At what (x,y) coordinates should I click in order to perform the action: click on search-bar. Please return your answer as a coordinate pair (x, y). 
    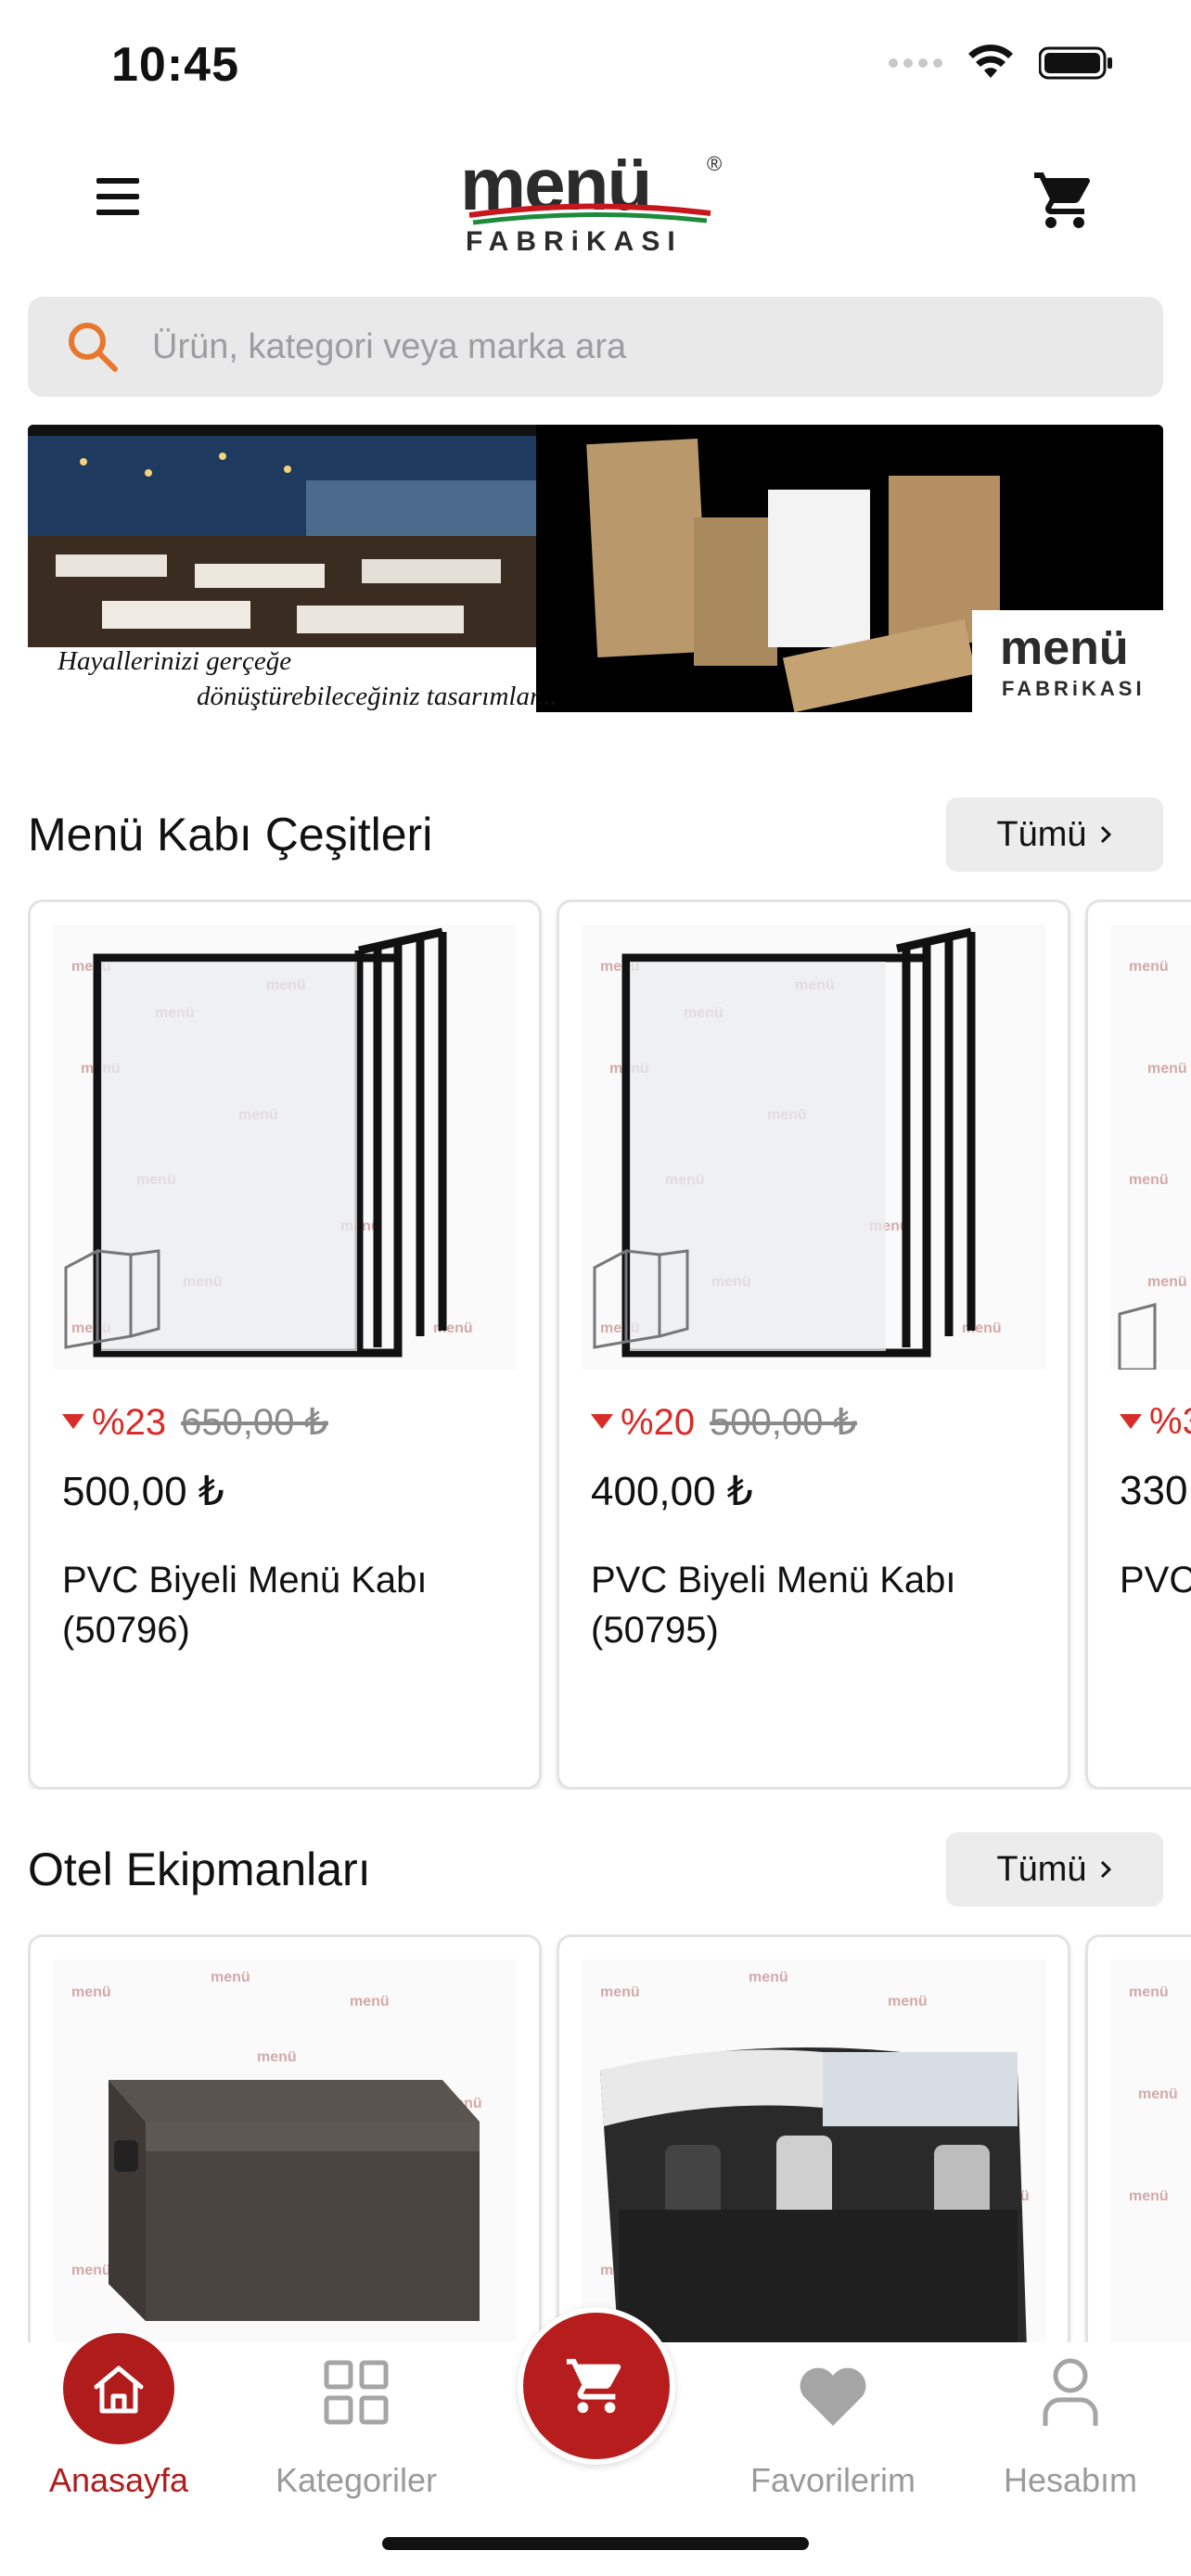
    Looking at the image, I should click on (595, 347).